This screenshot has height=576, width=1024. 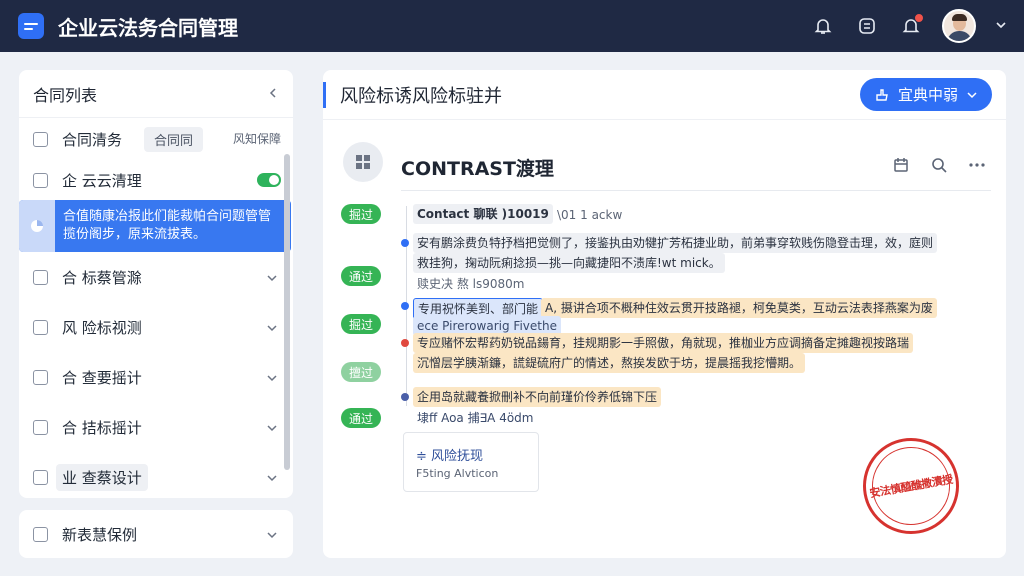 What do you see at coordinates (959, 26) in the screenshot?
I see `avatar` at bounding box center [959, 26].